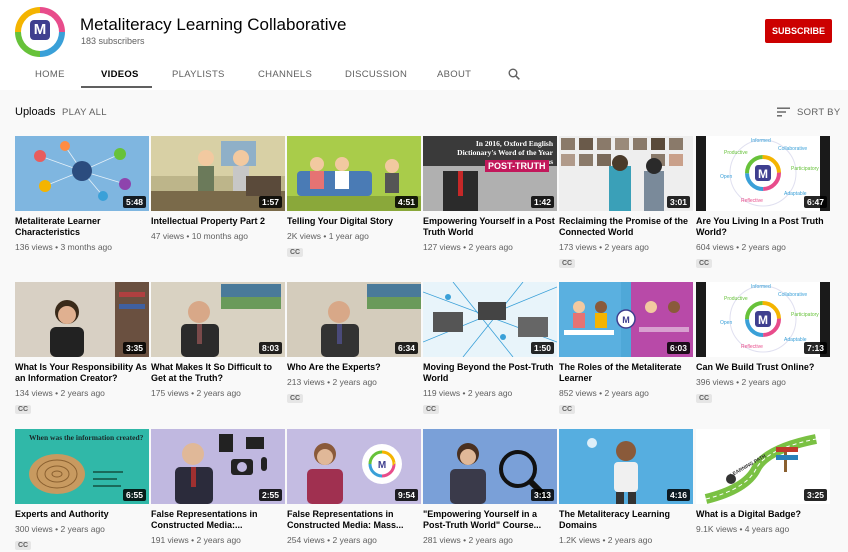  I want to click on video-thumbnail: 2:55, so click(218, 466).